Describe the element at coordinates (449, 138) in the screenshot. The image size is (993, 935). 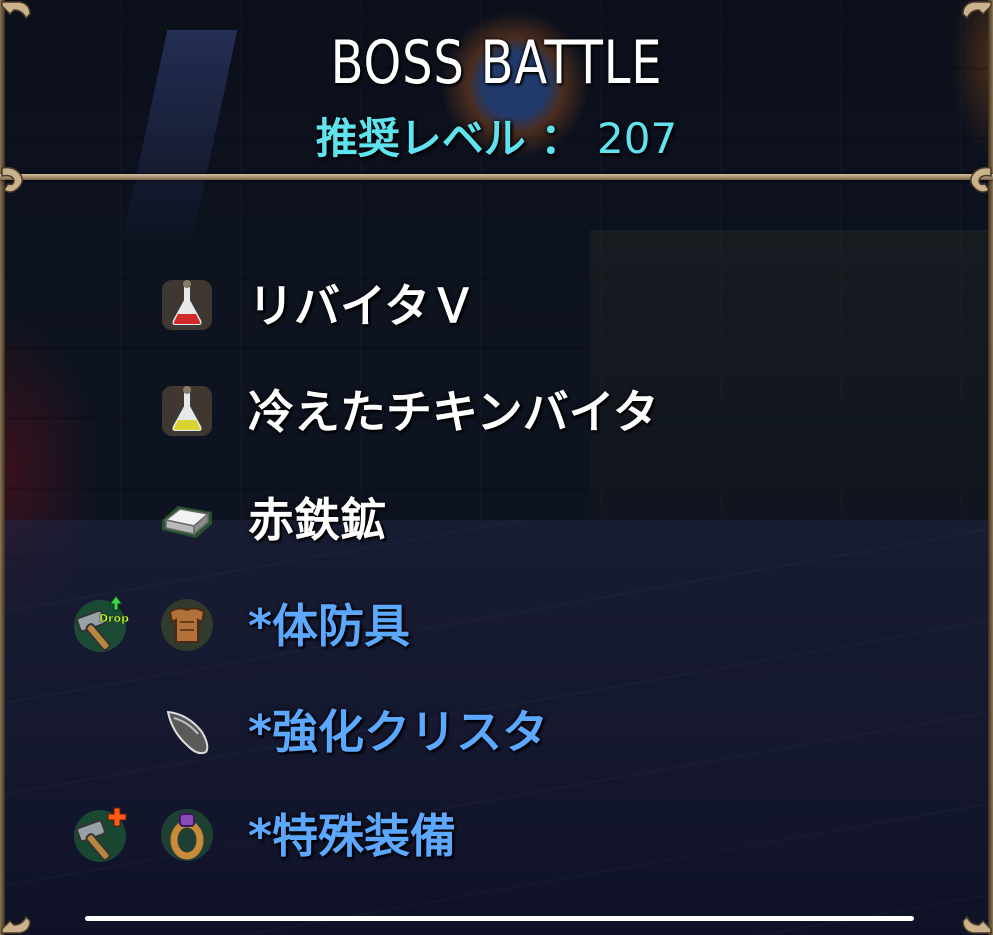
I see `recommended-level-label: 推奨レベル ：` at that location.